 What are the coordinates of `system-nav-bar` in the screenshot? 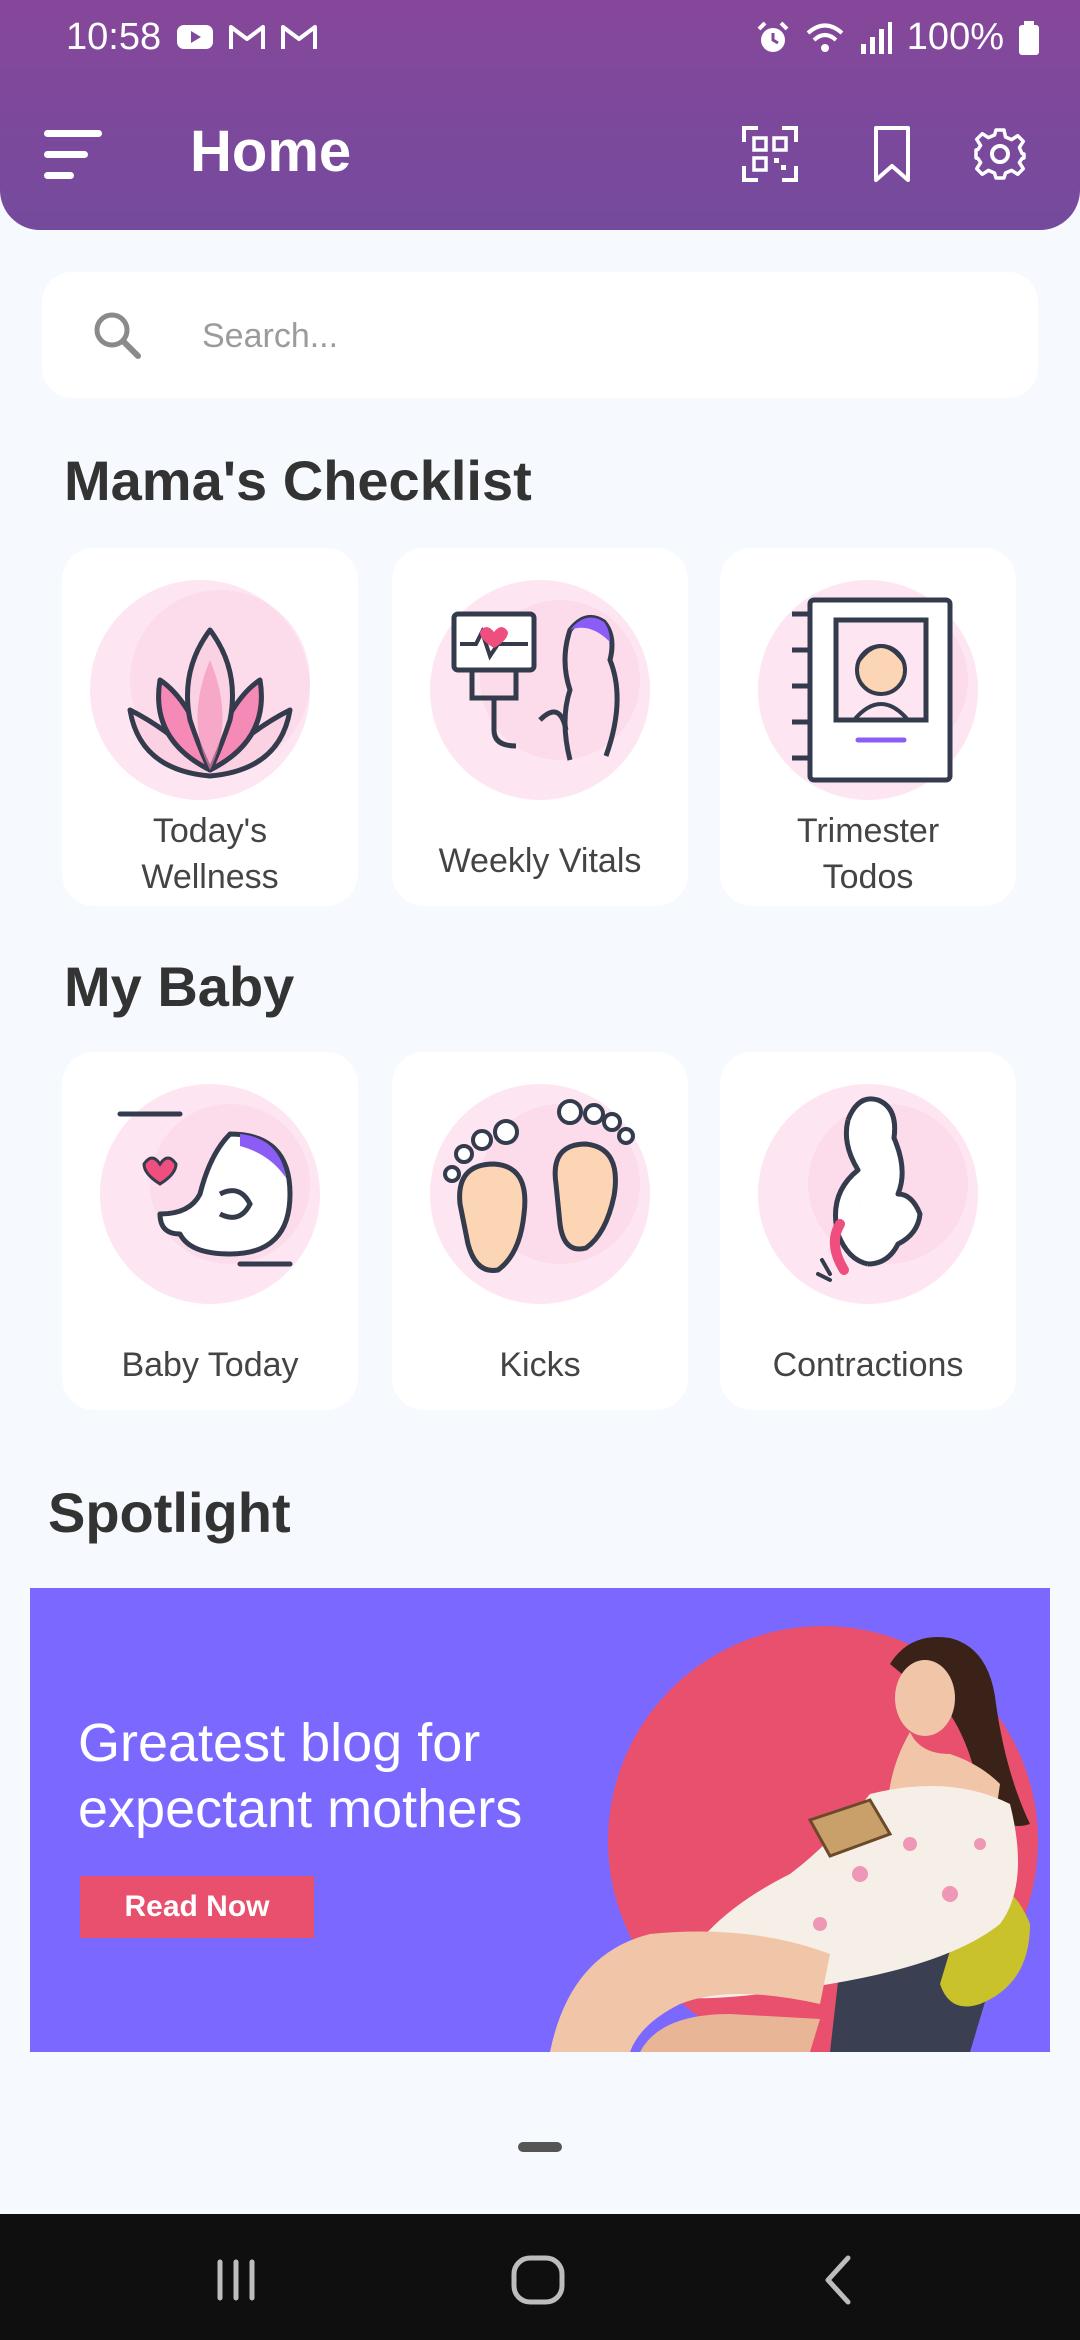 It's located at (540, 2277).